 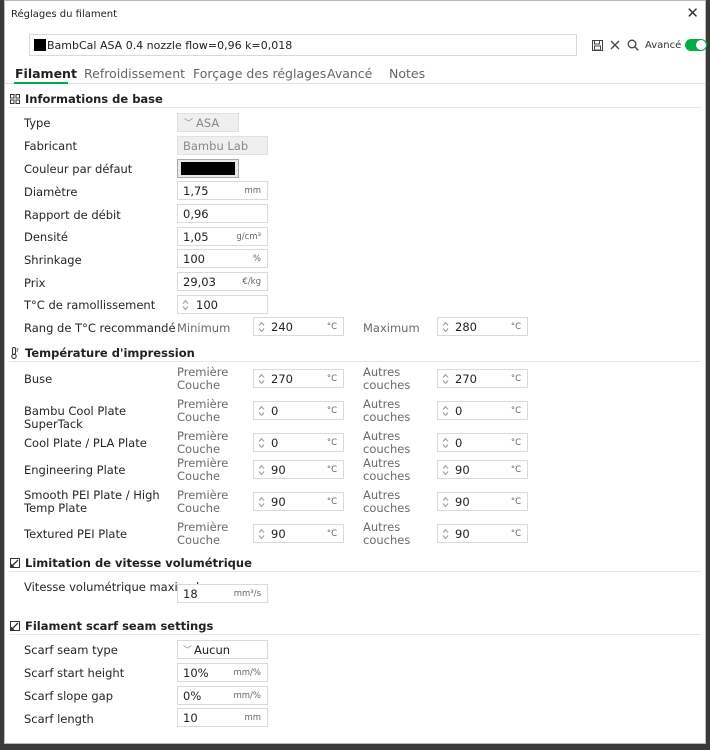 I want to click on range-min-label: Minimum, so click(x=204, y=328).